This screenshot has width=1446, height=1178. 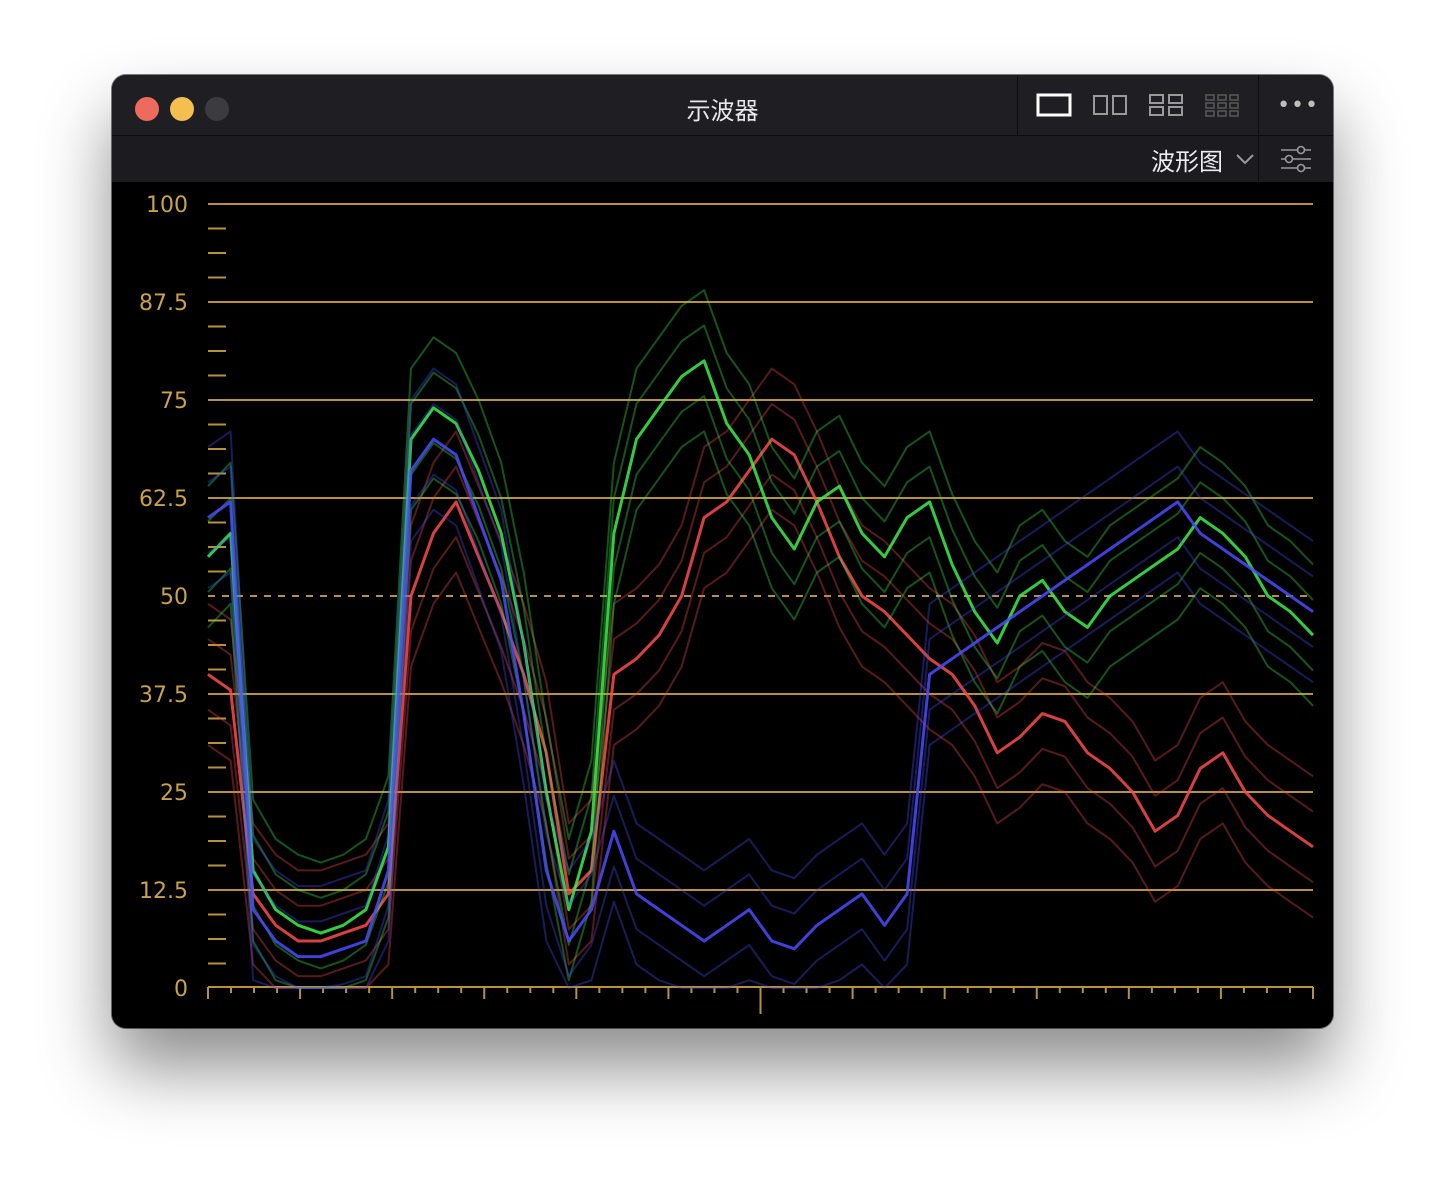 I want to click on scope-mode-label: 波形图, so click(x=1187, y=161).